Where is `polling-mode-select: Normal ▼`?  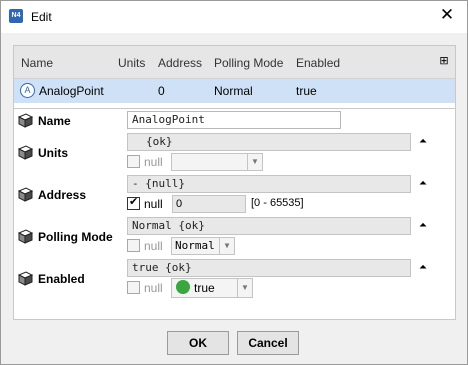
polling-mode-select: Normal ▼ is located at coordinates (203, 246).